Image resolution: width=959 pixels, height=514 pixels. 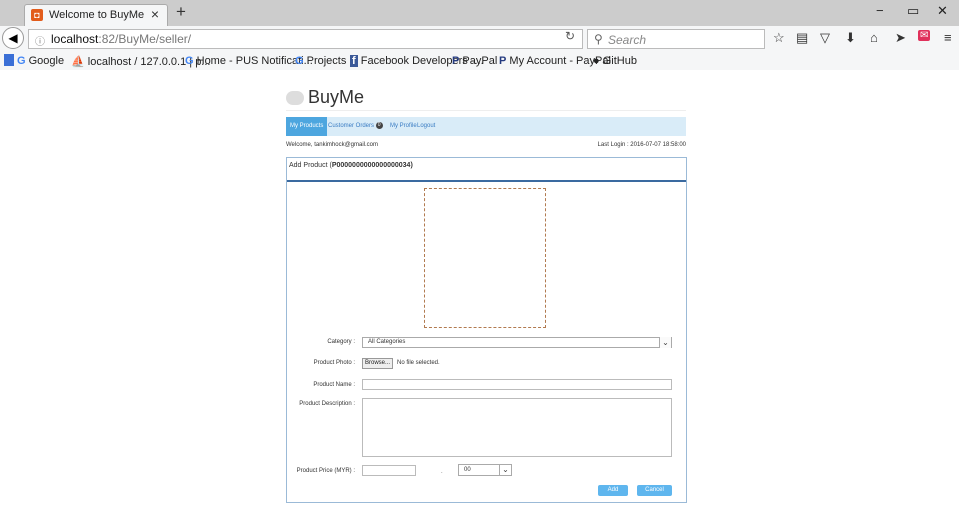 I want to click on product-id: P0000000000000000034, so click(x=371, y=165).